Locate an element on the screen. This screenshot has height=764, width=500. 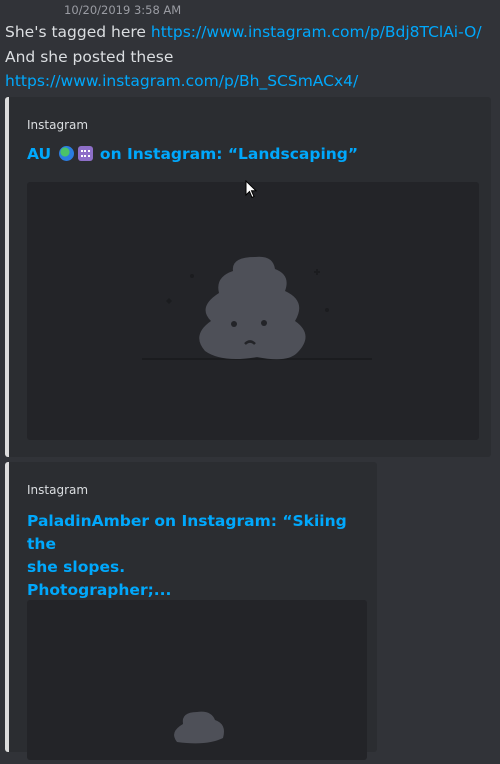
globe-emoji-icon is located at coordinates (66, 153).